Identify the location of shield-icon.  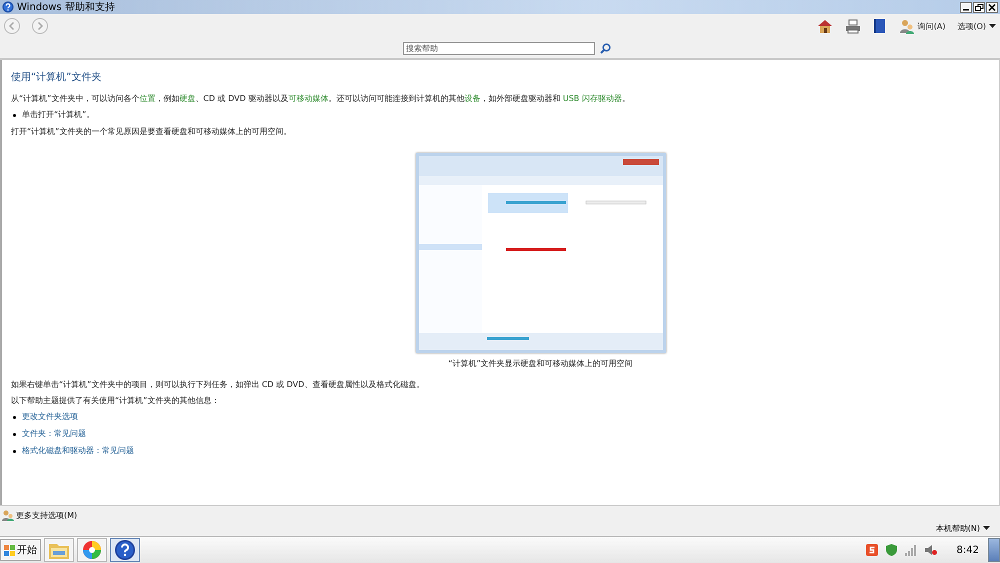
(891, 550).